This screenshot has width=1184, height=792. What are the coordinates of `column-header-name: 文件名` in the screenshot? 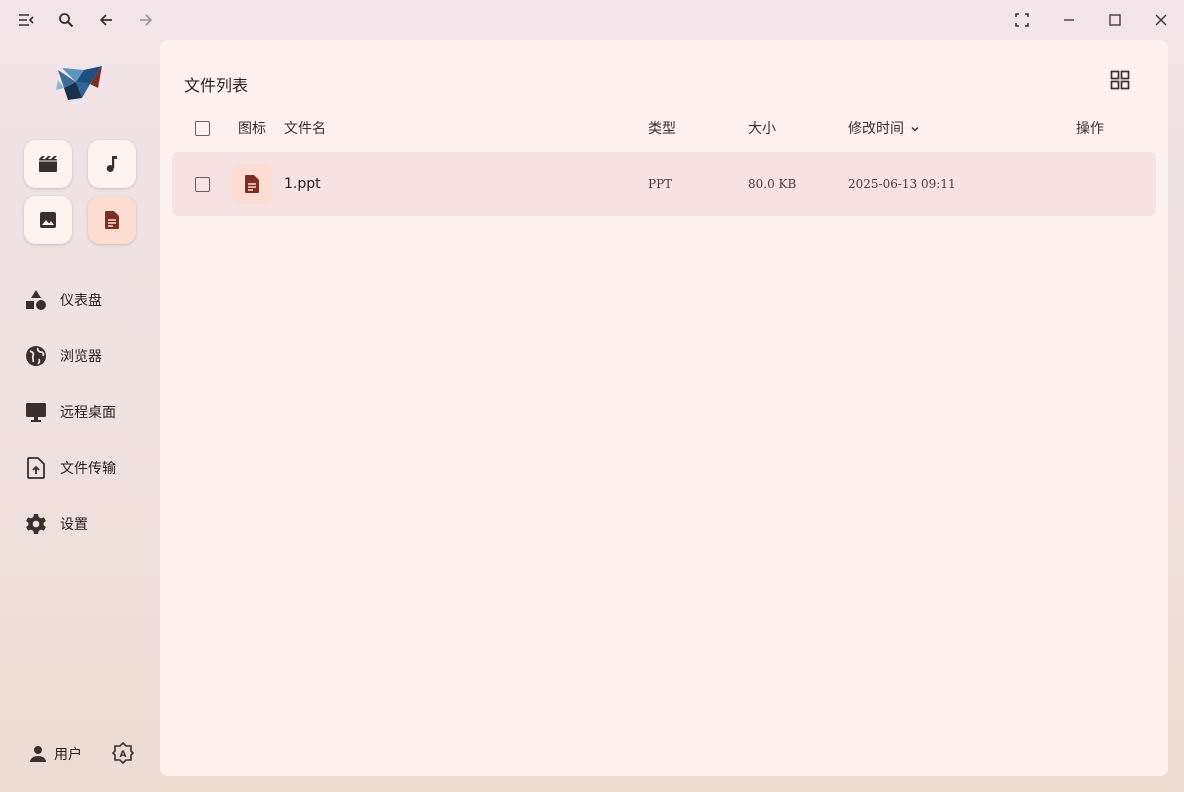 It's located at (305, 129).